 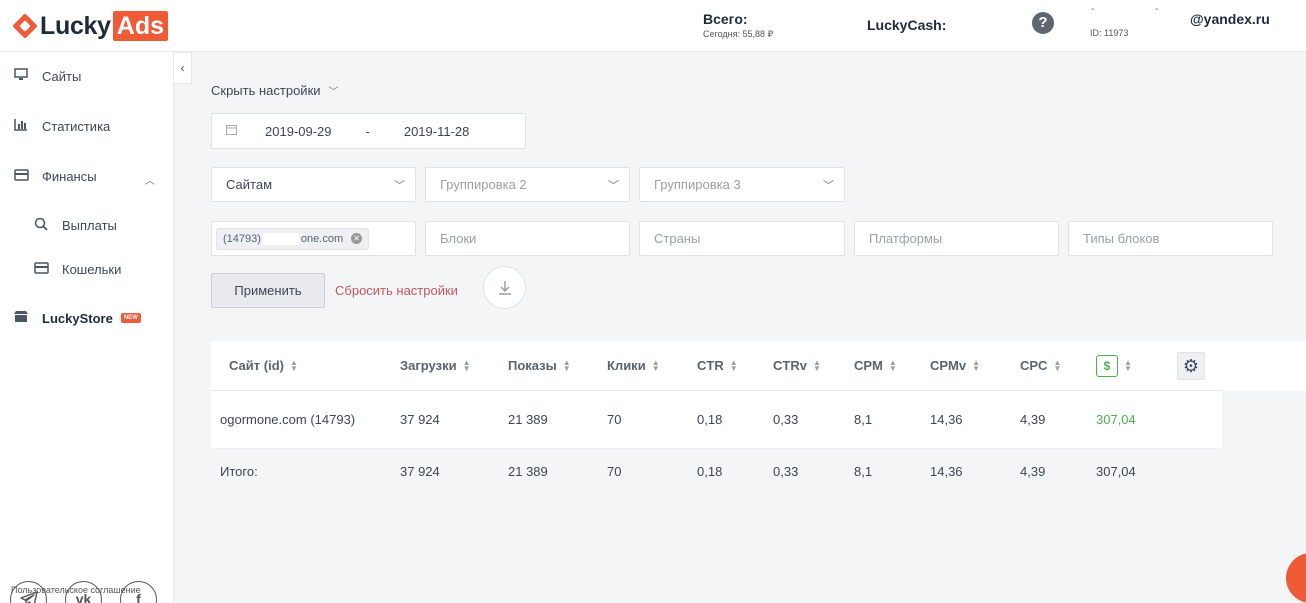 I want to click on date-to: 2019-11-28, so click(x=437, y=131).